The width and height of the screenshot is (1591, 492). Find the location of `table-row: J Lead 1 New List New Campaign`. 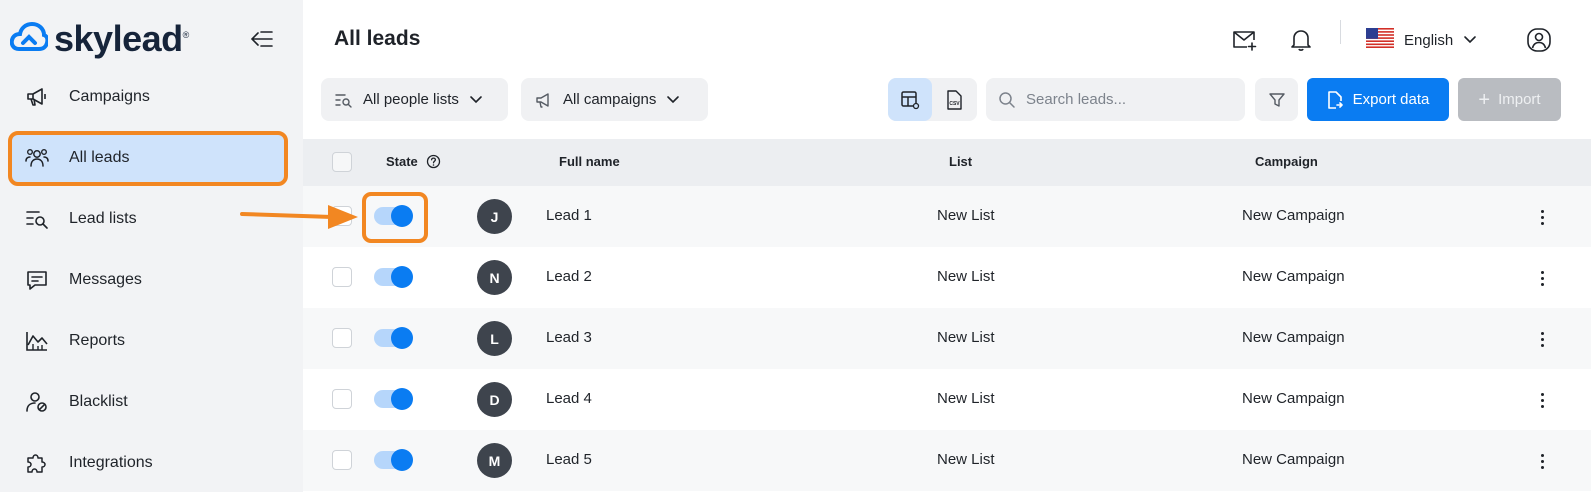

table-row: J Lead 1 New List New Campaign is located at coordinates (947, 216).